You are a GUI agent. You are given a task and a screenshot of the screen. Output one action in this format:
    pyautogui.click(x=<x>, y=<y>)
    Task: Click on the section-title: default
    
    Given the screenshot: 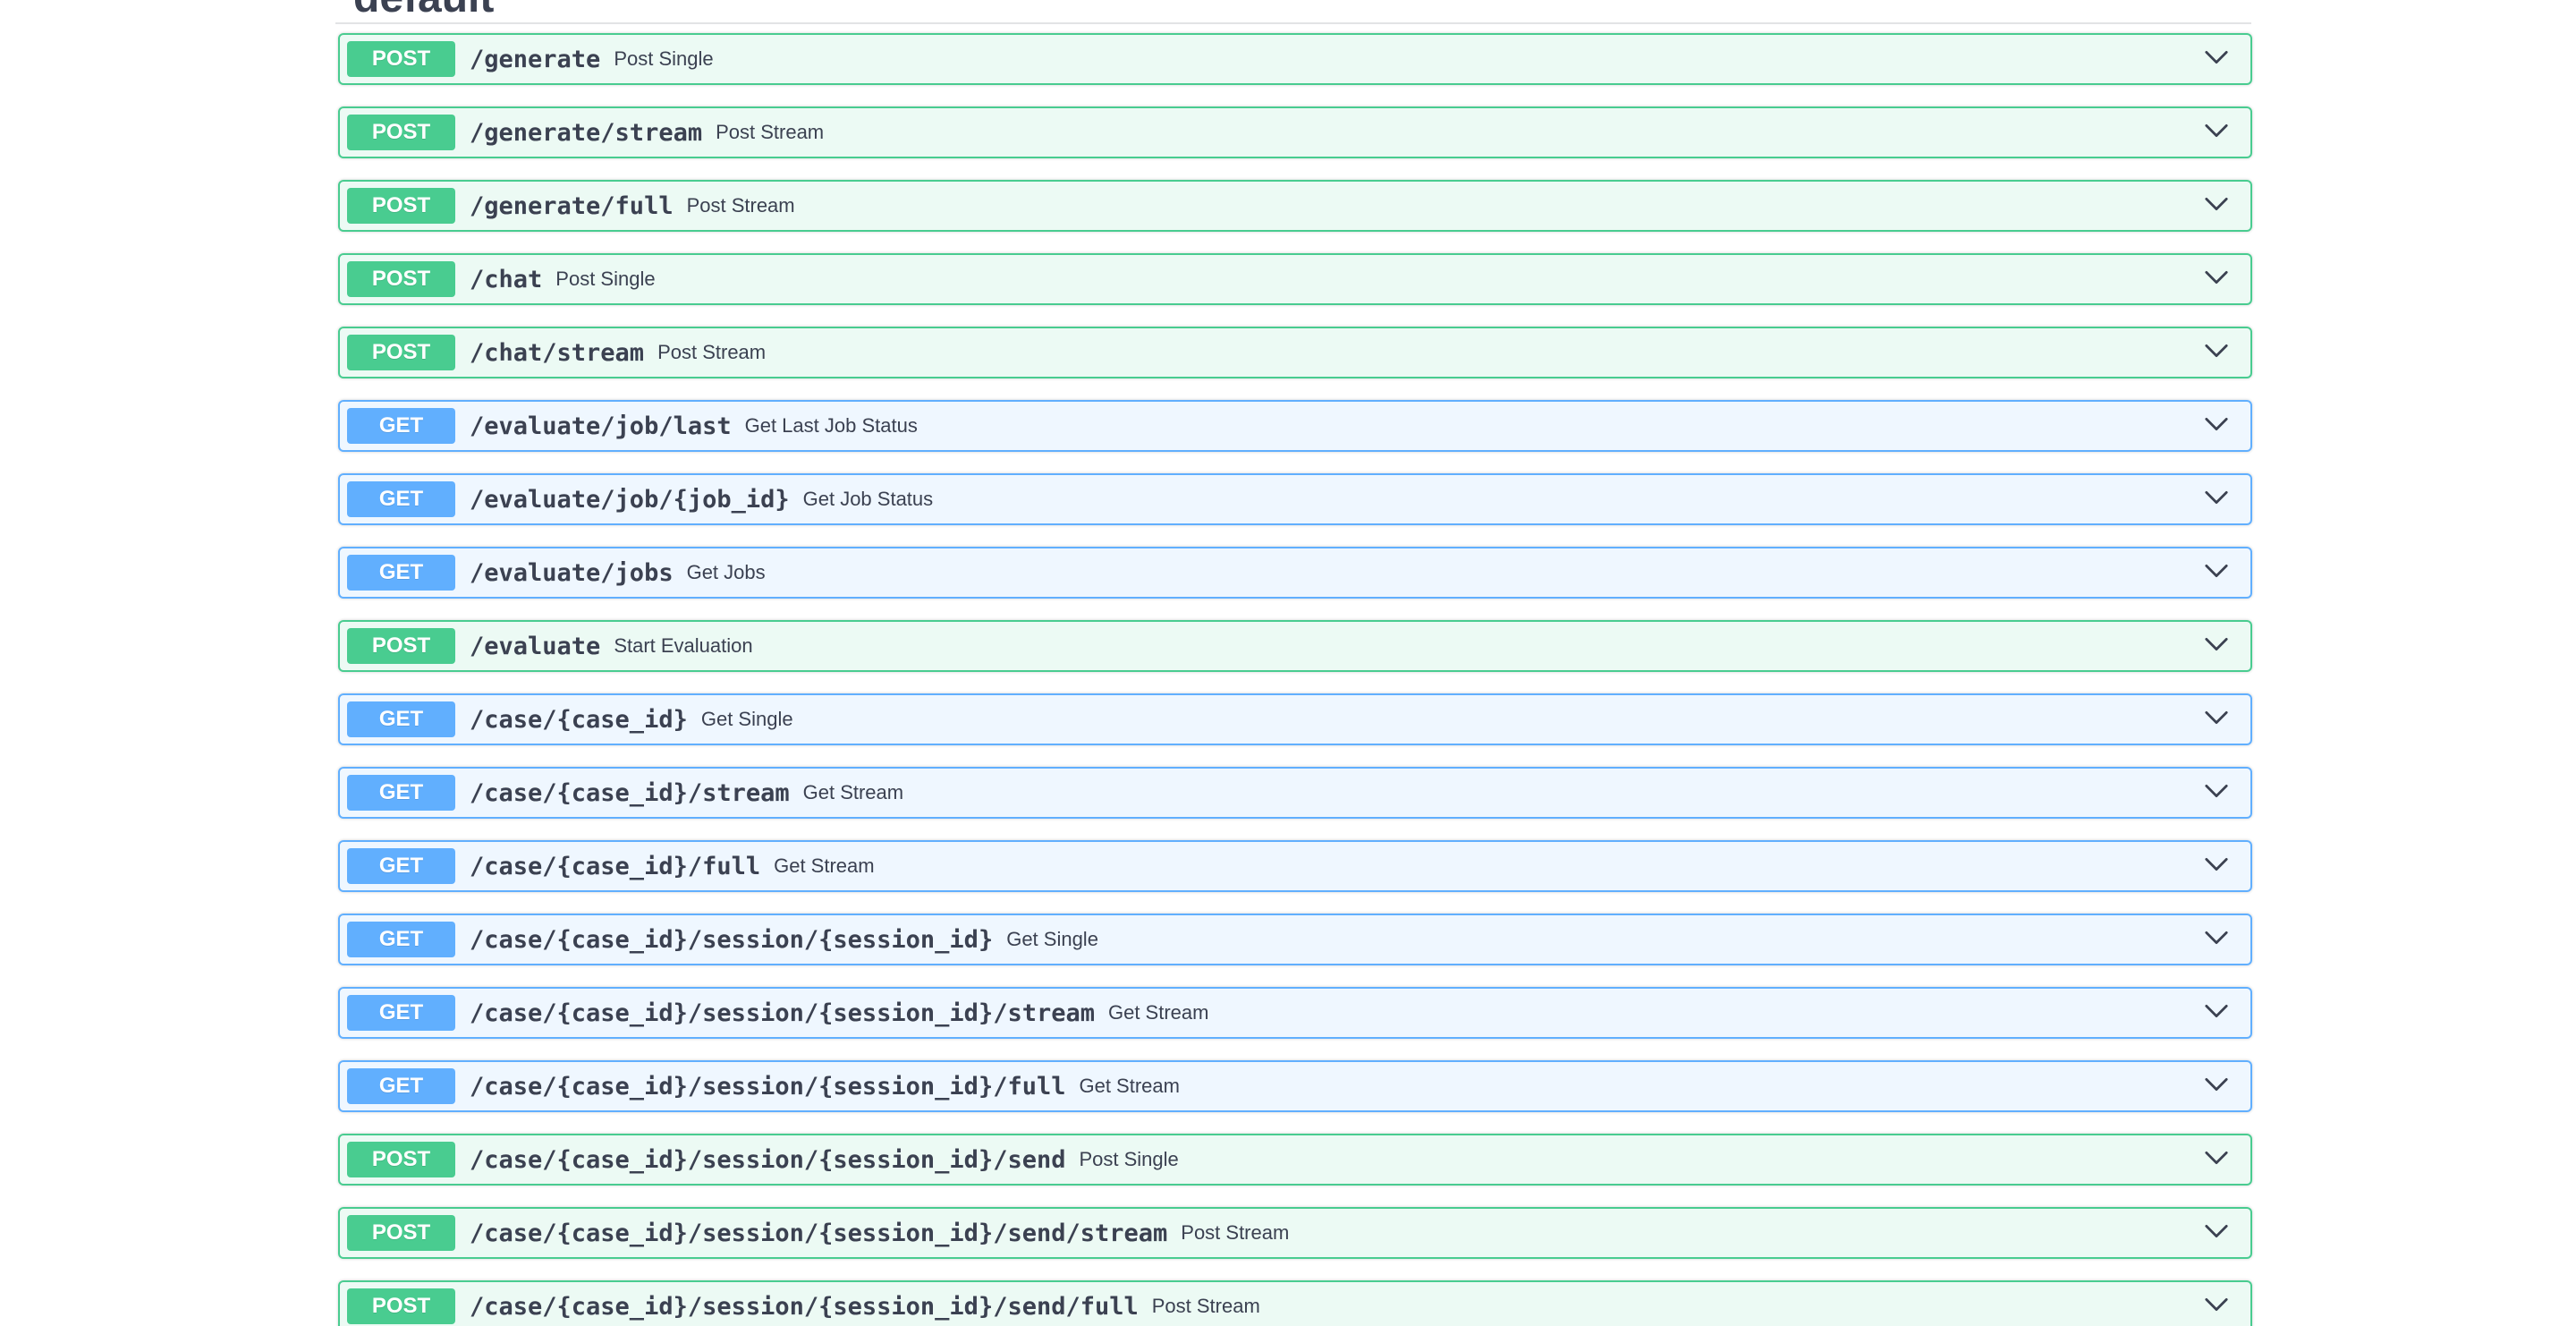 What is the action you would take?
    pyautogui.click(x=423, y=10)
    